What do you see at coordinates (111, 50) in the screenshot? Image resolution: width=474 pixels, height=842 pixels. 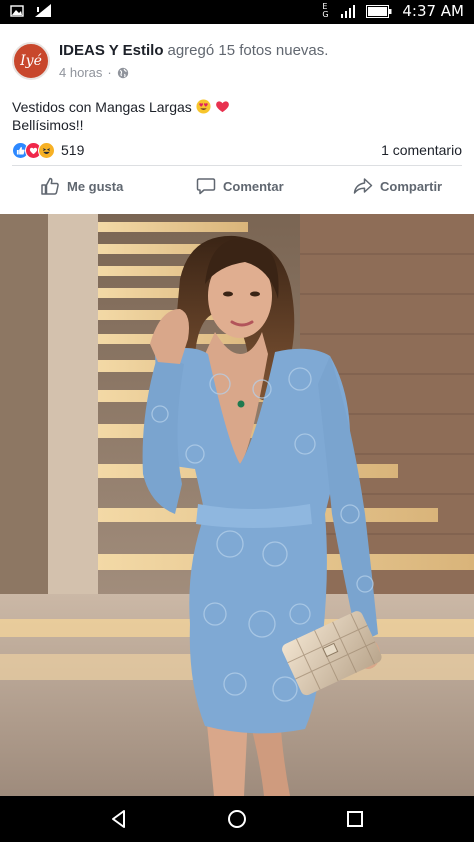 I see `page-name-link: IDEAS Y Estilo` at bounding box center [111, 50].